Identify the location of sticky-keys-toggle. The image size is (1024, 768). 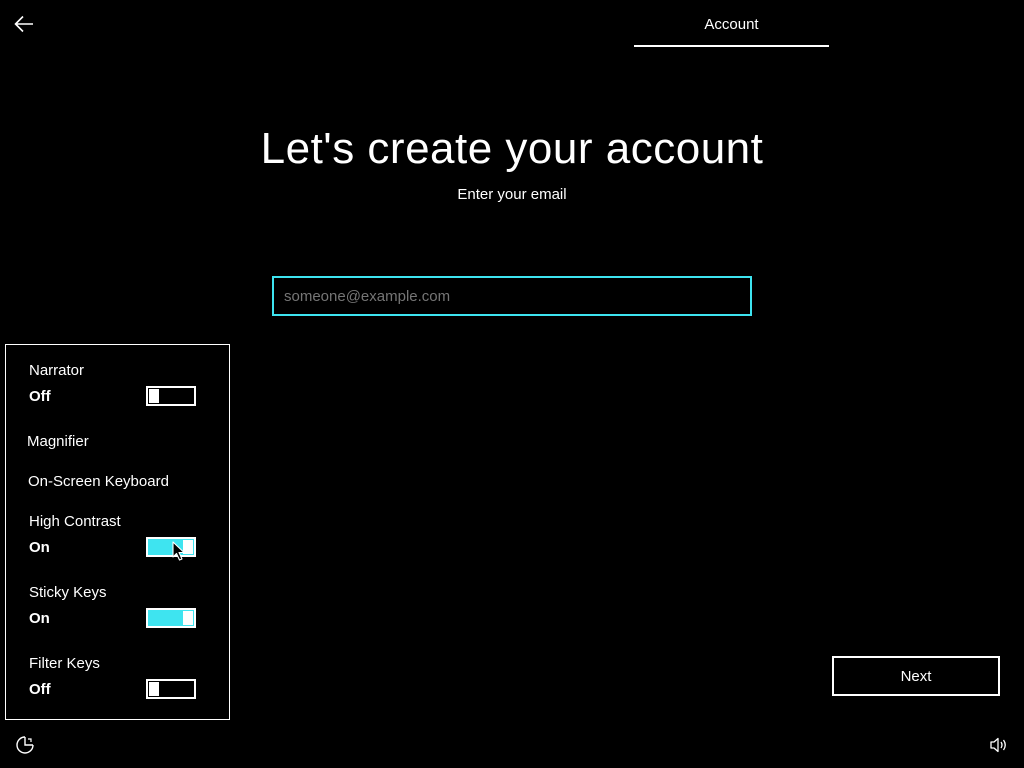
(171, 618).